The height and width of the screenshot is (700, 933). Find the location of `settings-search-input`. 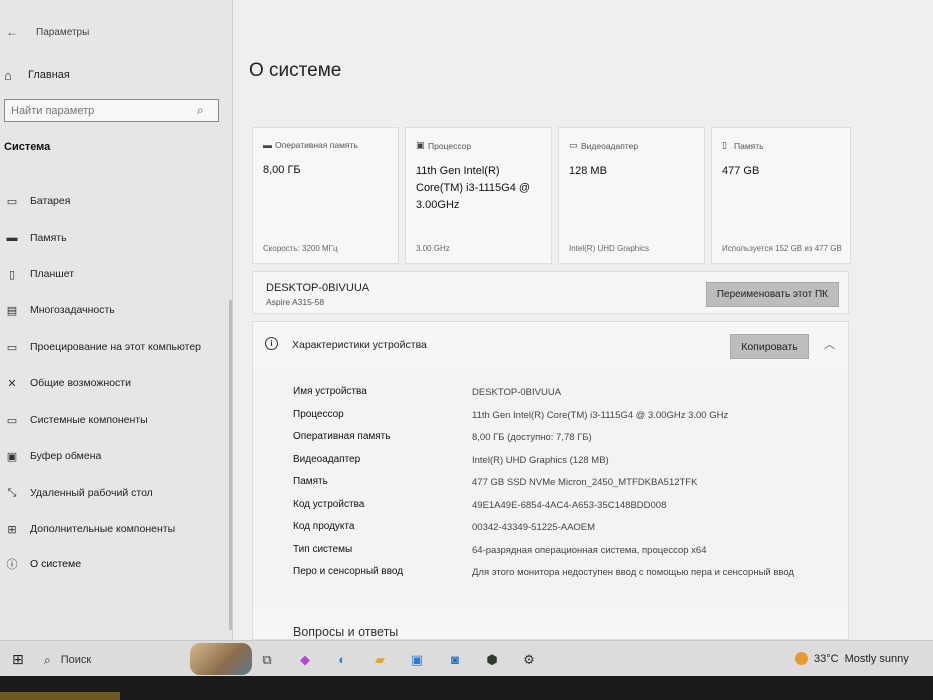

settings-search-input is located at coordinates (100, 110).